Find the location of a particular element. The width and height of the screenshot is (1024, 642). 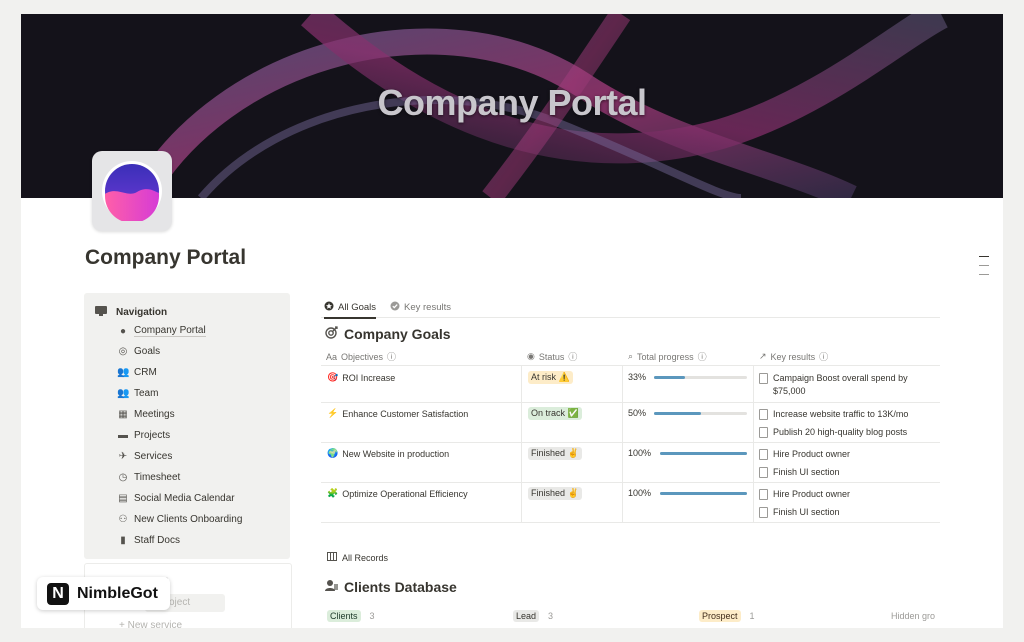

goal-row-objective: ⚡ Enhance Customer Satisfaction is located at coordinates (397, 413).